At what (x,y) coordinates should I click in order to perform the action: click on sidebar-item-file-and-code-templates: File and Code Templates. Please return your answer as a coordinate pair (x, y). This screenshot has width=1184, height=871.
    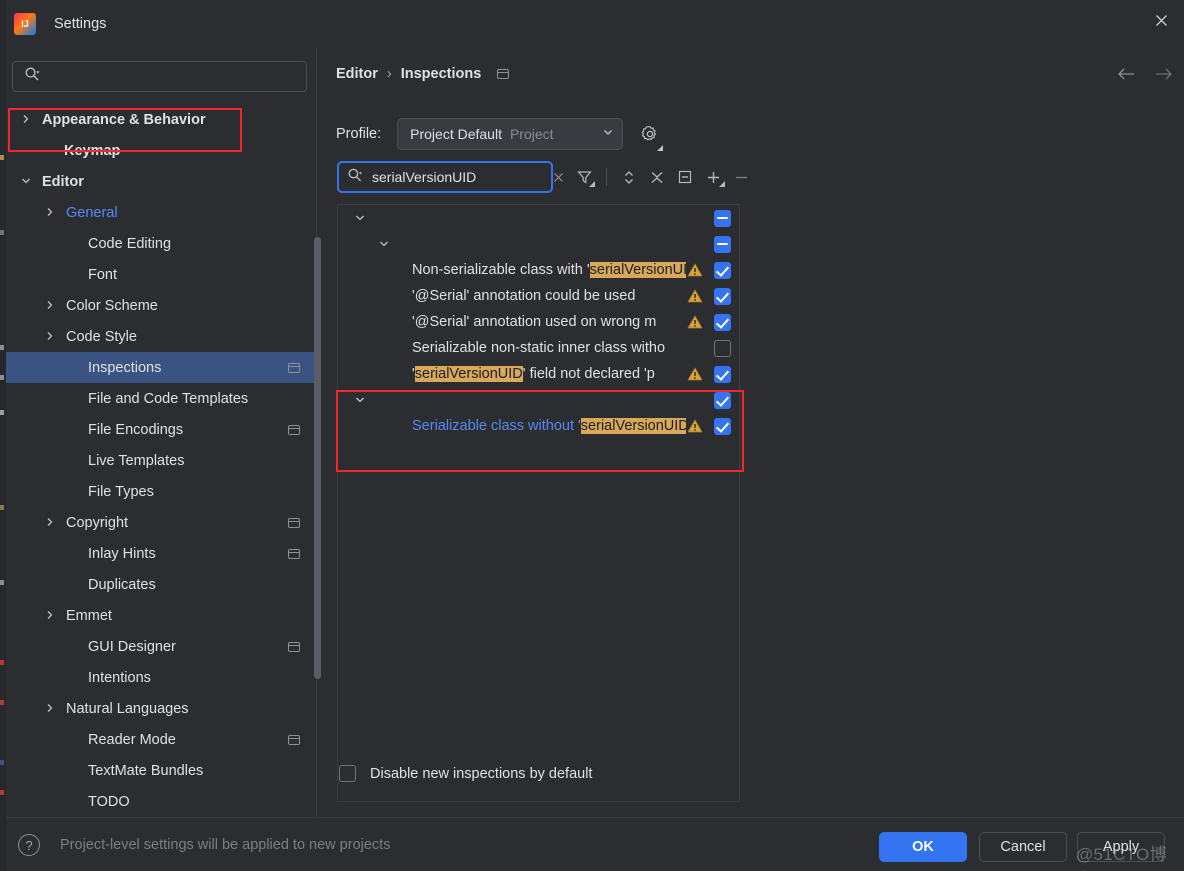
    Looking at the image, I should click on (161, 398).